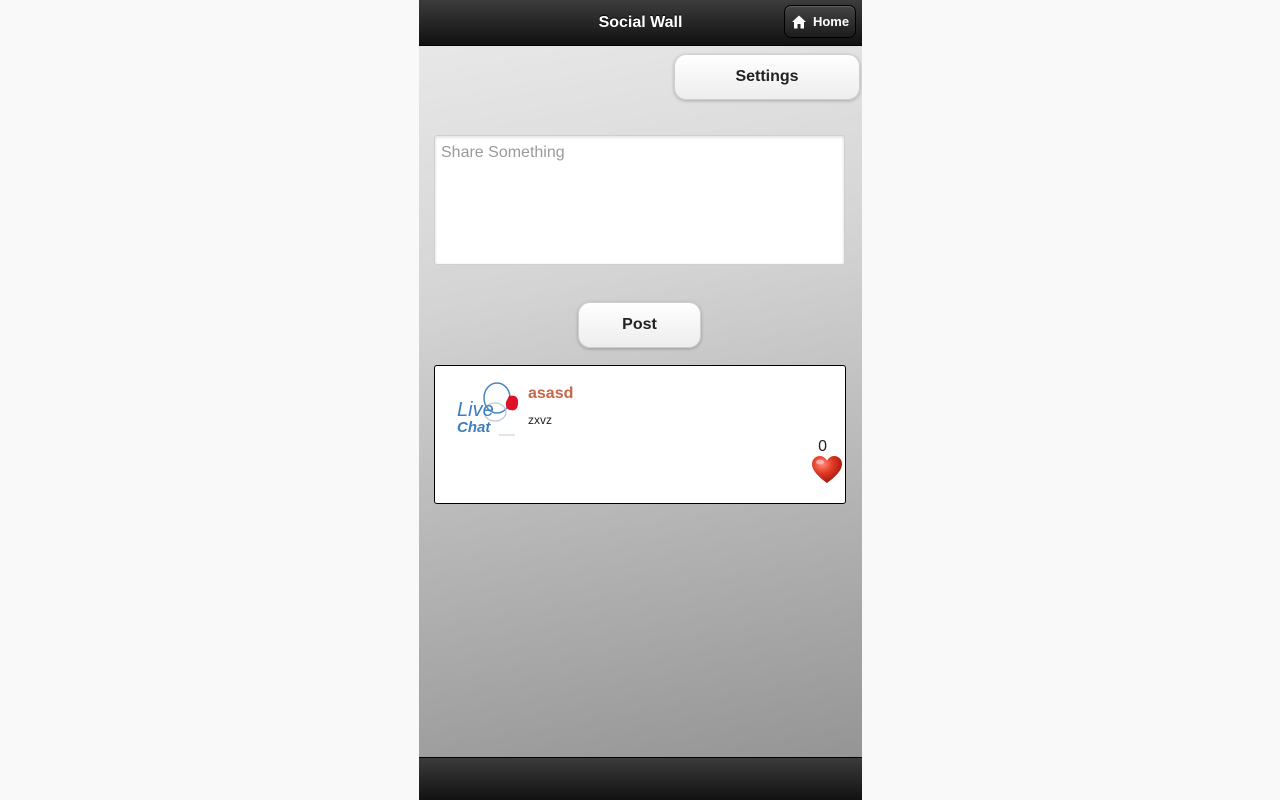  What do you see at coordinates (550, 394) in the screenshot?
I see `post-username-link: asasd` at bounding box center [550, 394].